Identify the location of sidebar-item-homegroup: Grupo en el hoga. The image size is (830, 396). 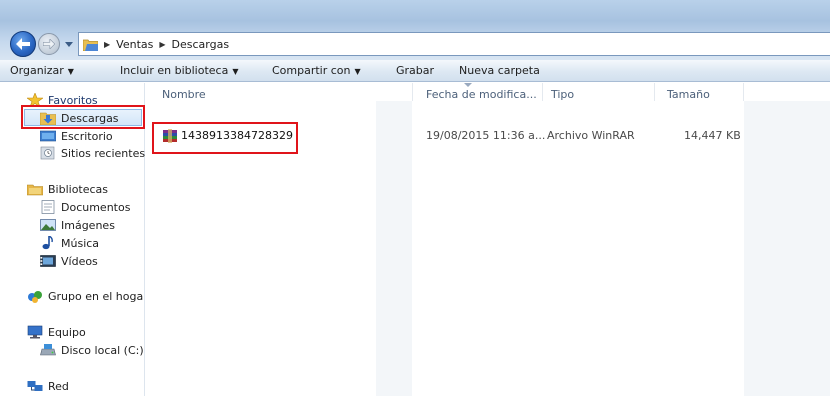
(85, 296).